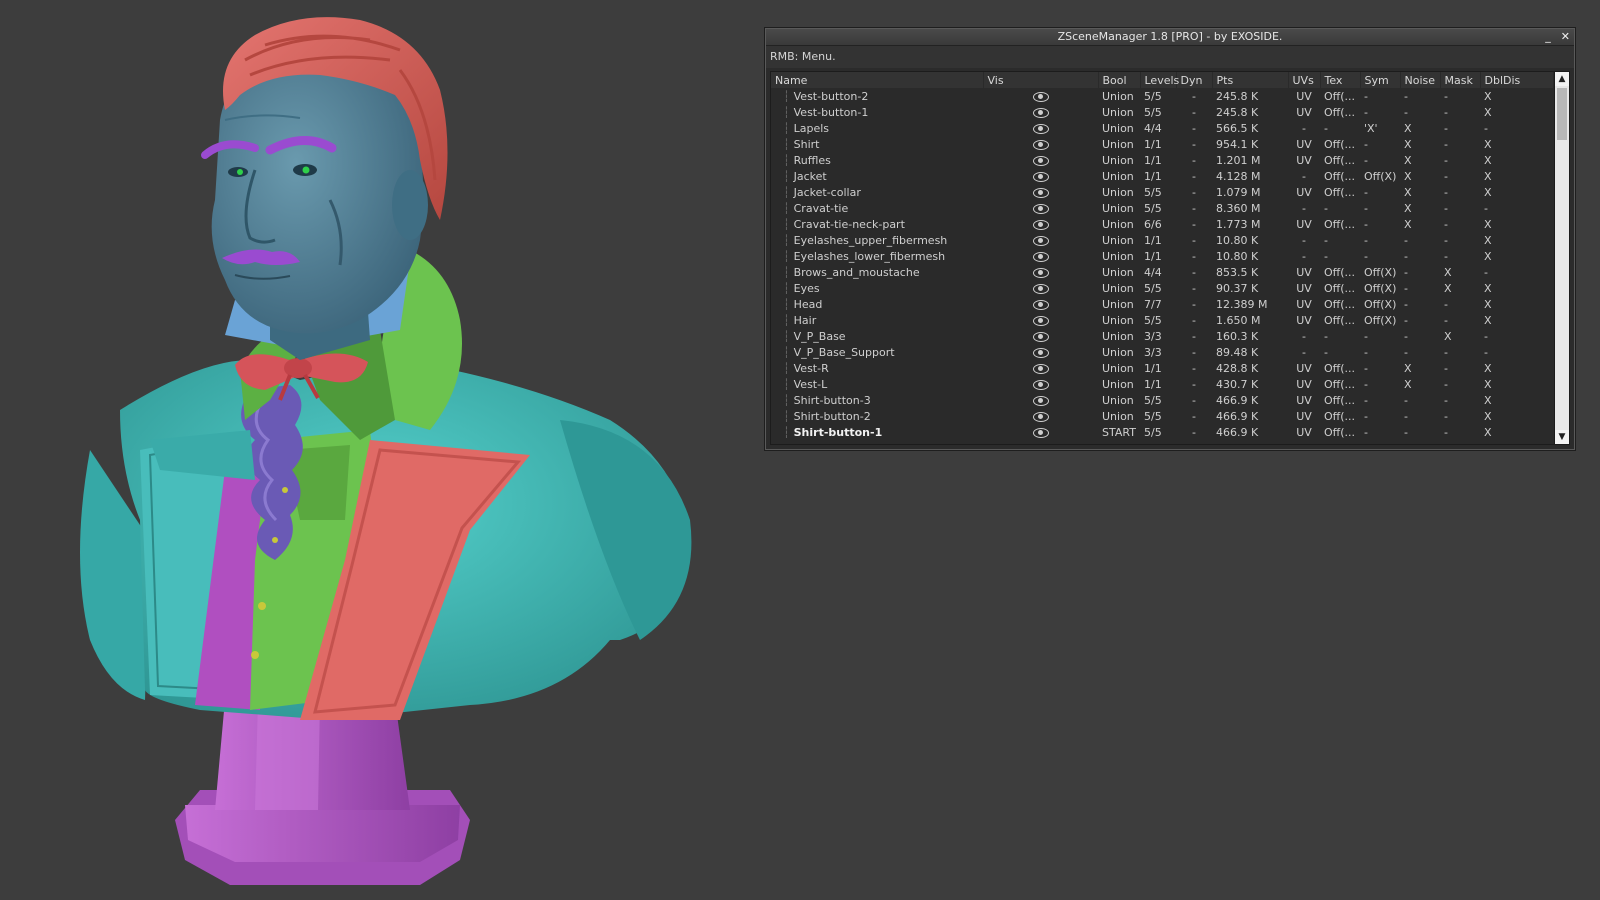 The width and height of the screenshot is (1600, 900). What do you see at coordinates (1250, 240) in the screenshot?
I see `cell-pts: 10.80 K` at bounding box center [1250, 240].